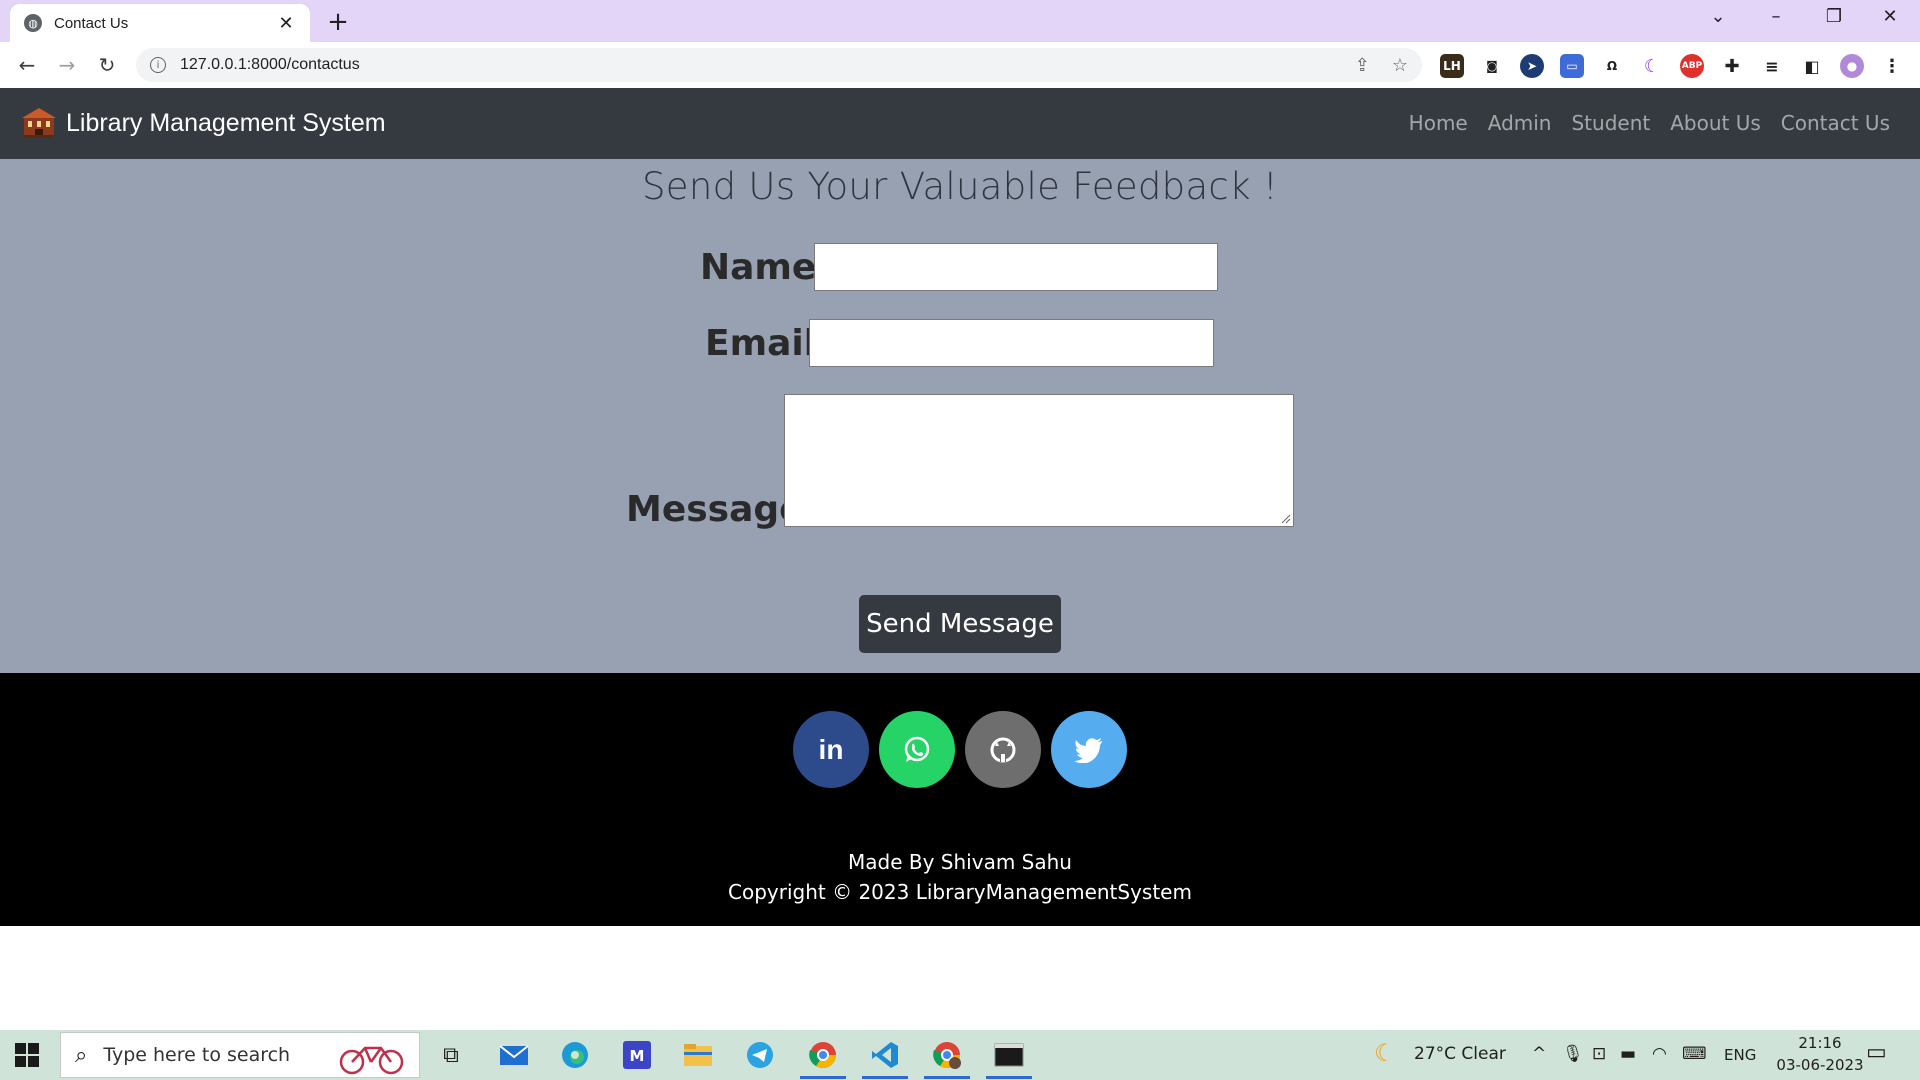  Describe the element at coordinates (81, 1055) in the screenshot. I see `search-icon: ⌕` at that location.